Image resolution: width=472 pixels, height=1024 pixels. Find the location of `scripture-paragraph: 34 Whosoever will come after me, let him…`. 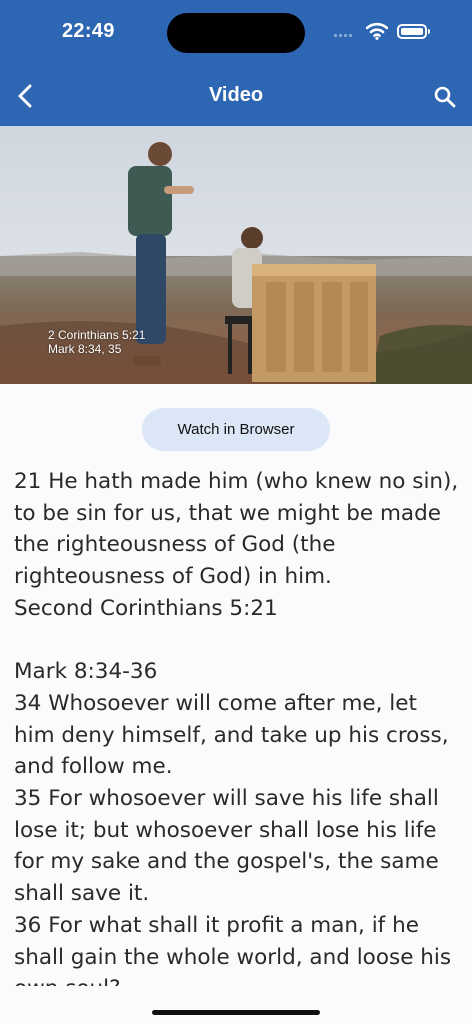

scripture-paragraph: 34 Whosoever will come after me, let him… is located at coordinates (231, 735).